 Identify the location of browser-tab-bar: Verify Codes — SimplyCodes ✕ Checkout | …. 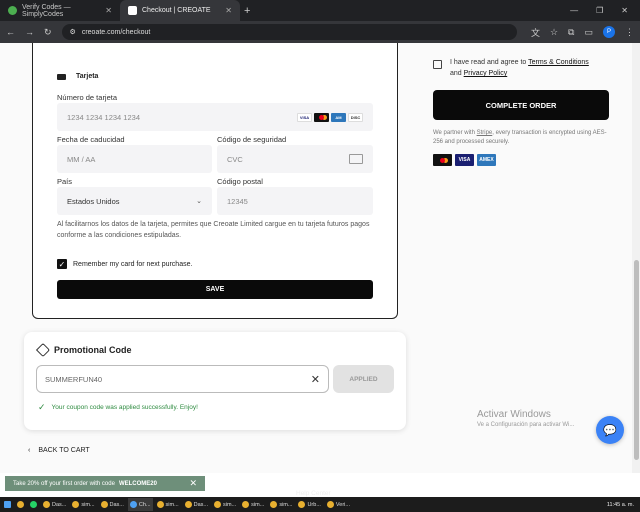
(320, 10).